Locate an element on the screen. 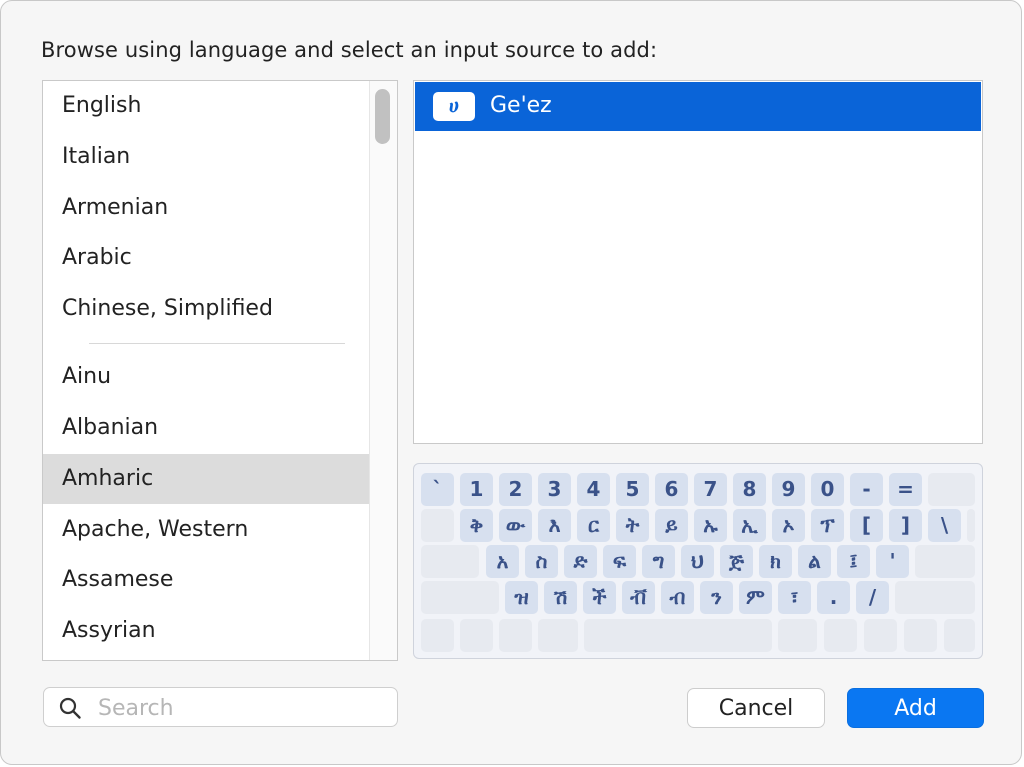  keyboard-key: ል is located at coordinates (814, 561).